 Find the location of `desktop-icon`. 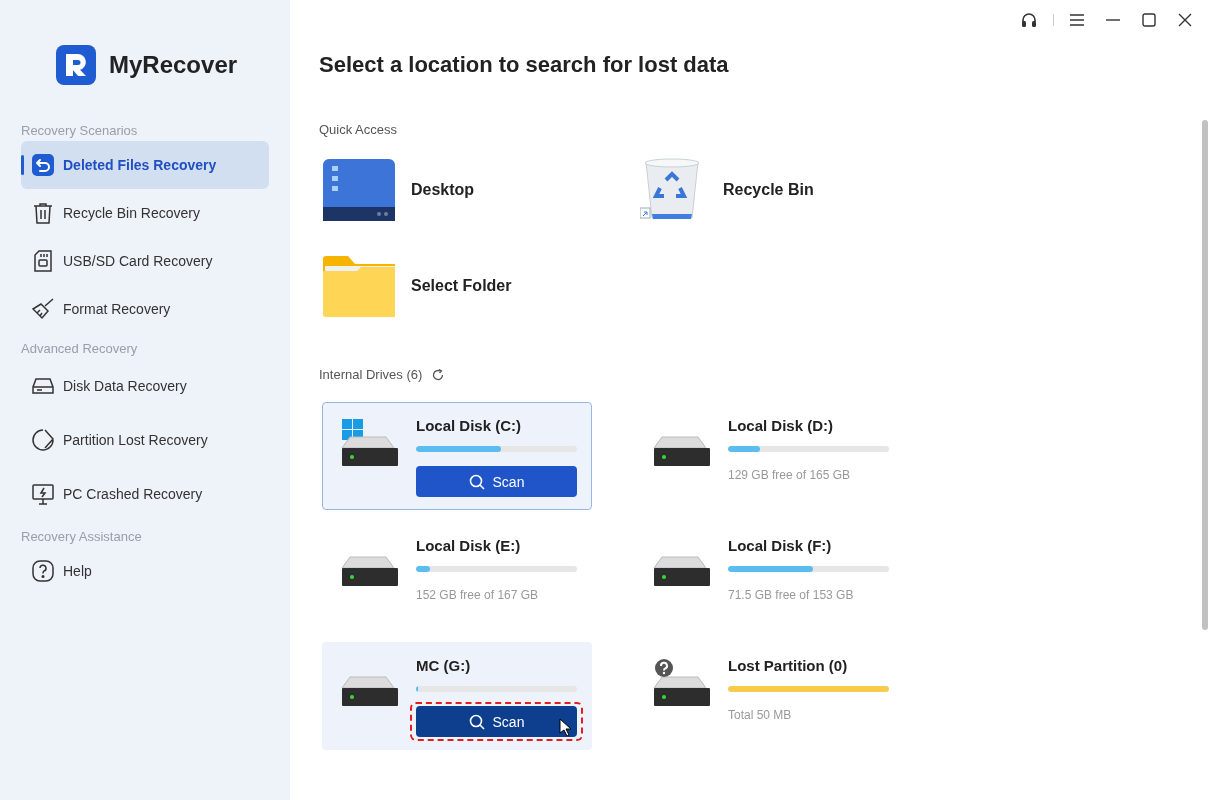

desktop-icon is located at coordinates (359, 190).